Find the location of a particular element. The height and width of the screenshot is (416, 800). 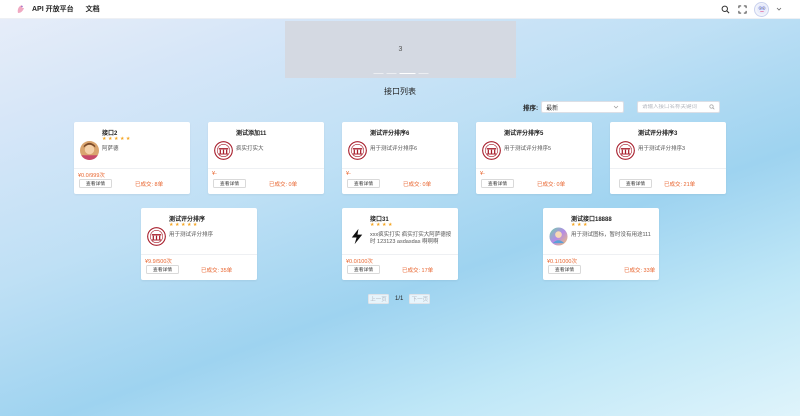

nav-docs-link: 文档 is located at coordinates (93, 9).